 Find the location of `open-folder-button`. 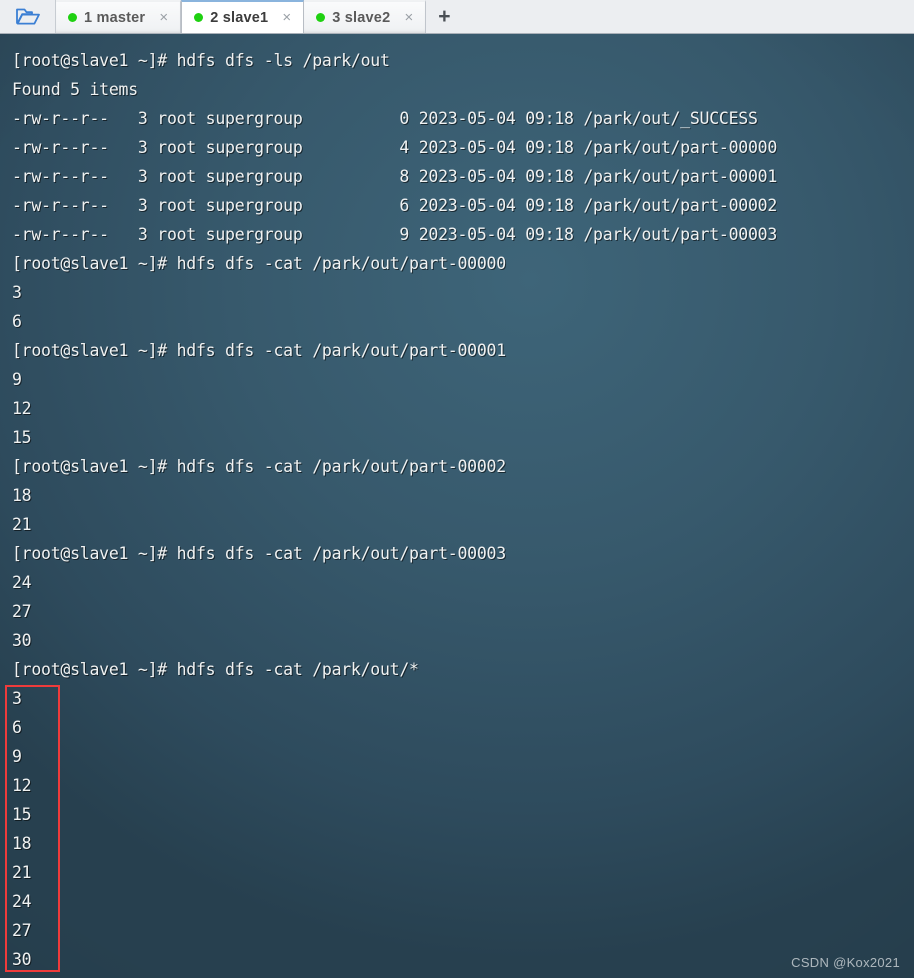

open-folder-button is located at coordinates (28, 16).